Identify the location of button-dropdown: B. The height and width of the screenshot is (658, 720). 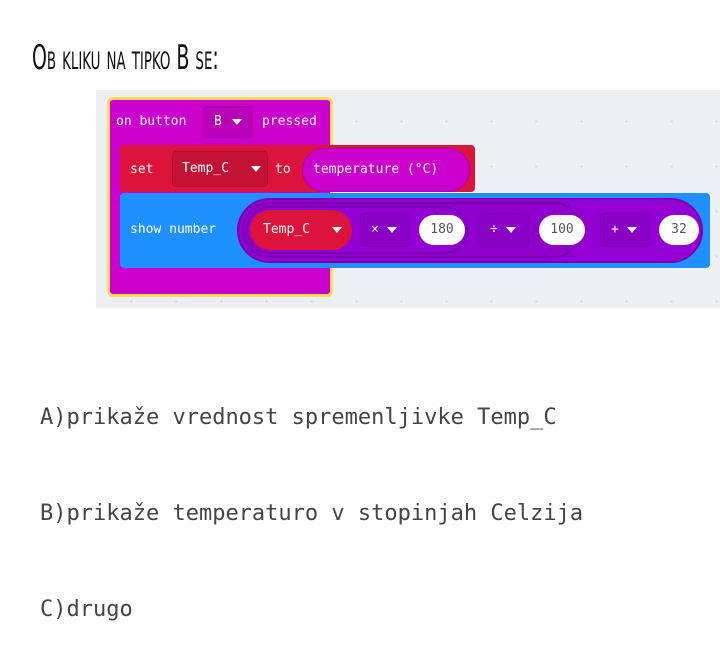
(228, 122).